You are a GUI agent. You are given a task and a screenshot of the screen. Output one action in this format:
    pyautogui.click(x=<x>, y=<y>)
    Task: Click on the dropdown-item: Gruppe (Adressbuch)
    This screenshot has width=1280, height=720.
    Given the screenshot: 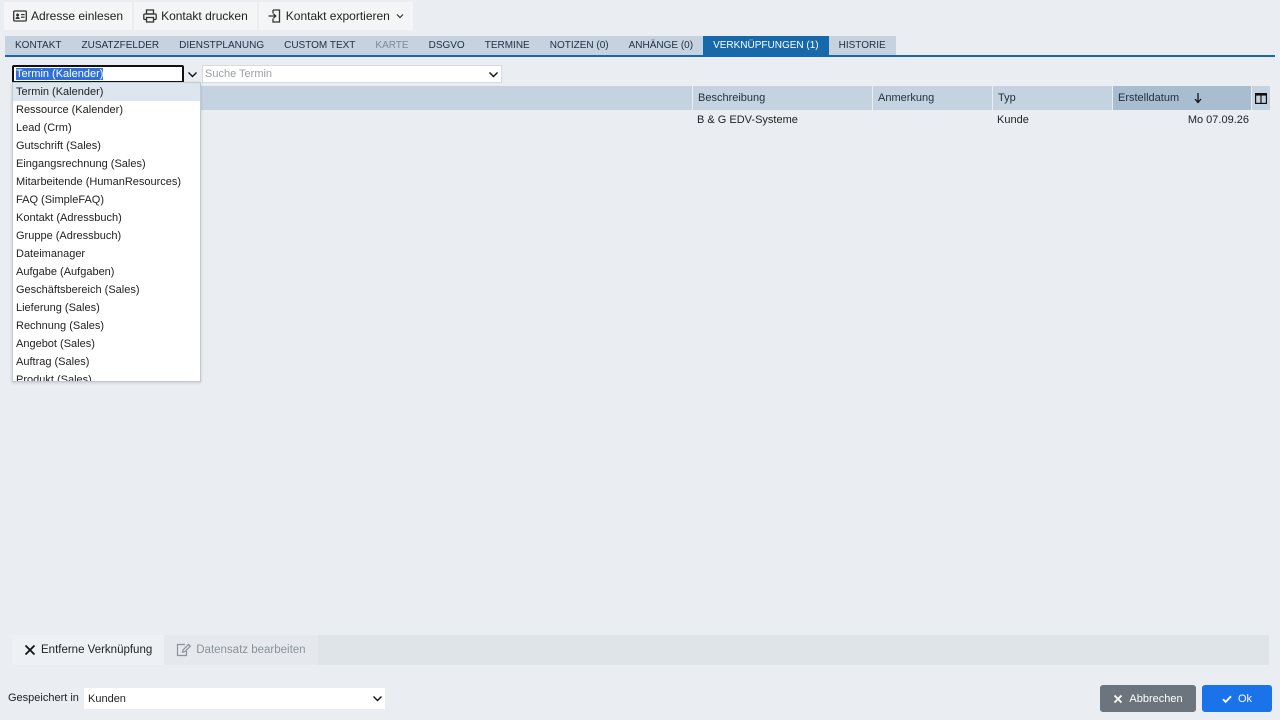 What is the action you would take?
    pyautogui.click(x=106, y=236)
    